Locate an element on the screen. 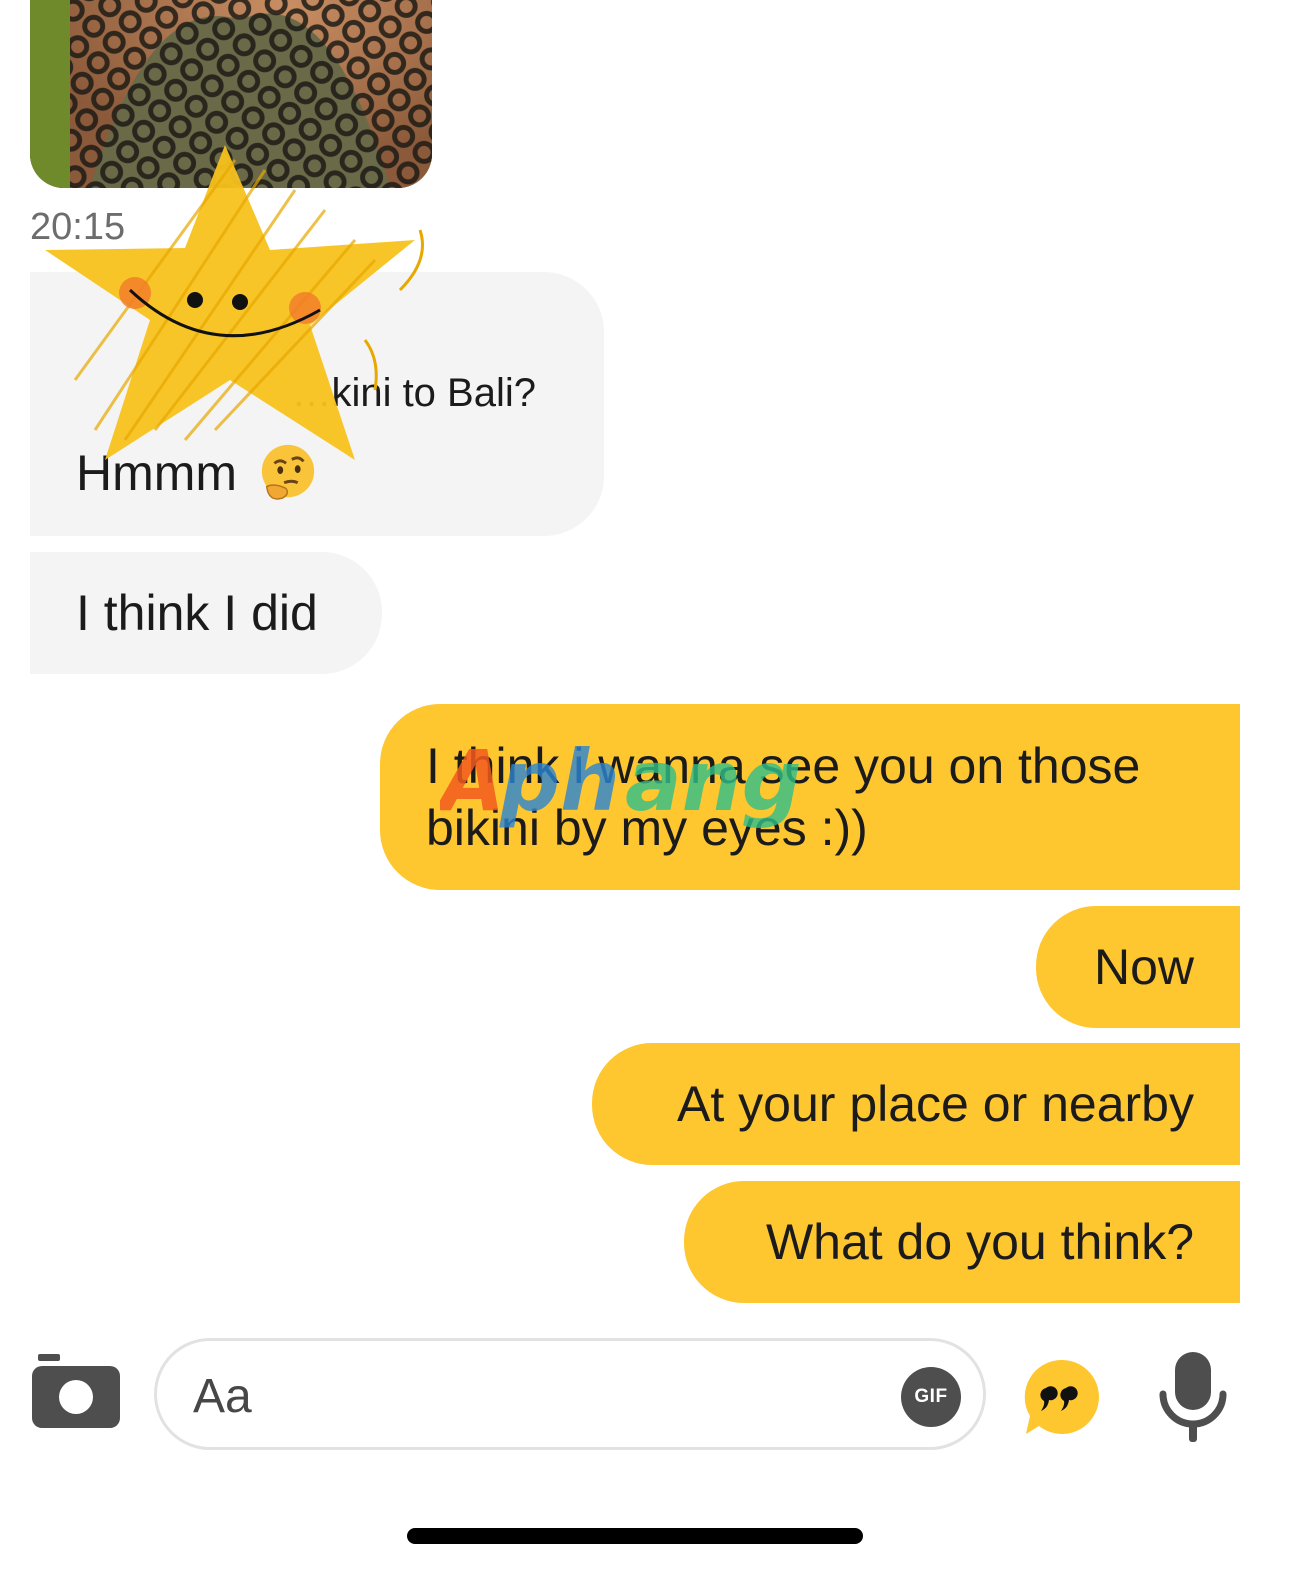  message-text-line: bikini by my eyes :)) is located at coordinates (647, 828).